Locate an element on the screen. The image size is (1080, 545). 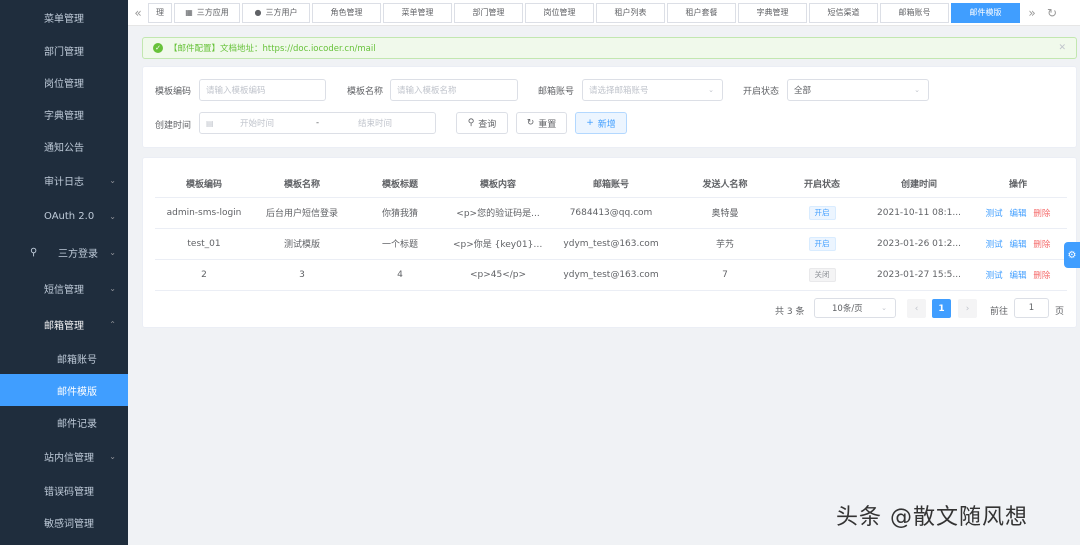
sidebar-item-sensitive-word: 敏感词管理 is located at coordinates (64, 522).